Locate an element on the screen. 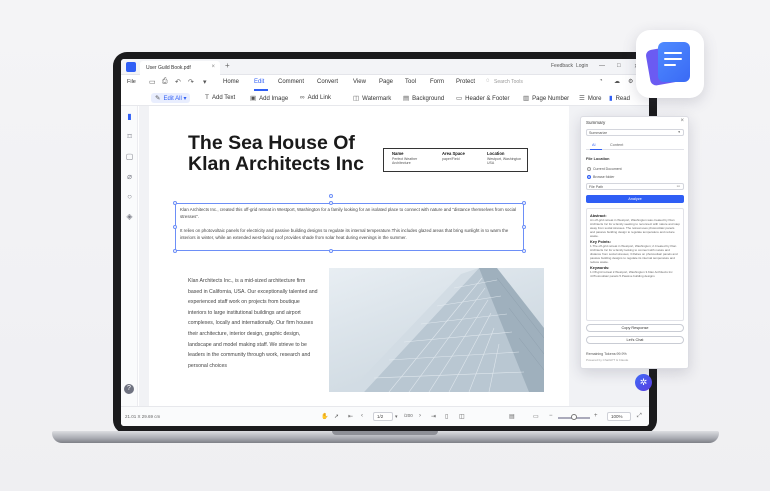 The height and width of the screenshot is (491, 770). more-label: More is located at coordinates (594, 99).